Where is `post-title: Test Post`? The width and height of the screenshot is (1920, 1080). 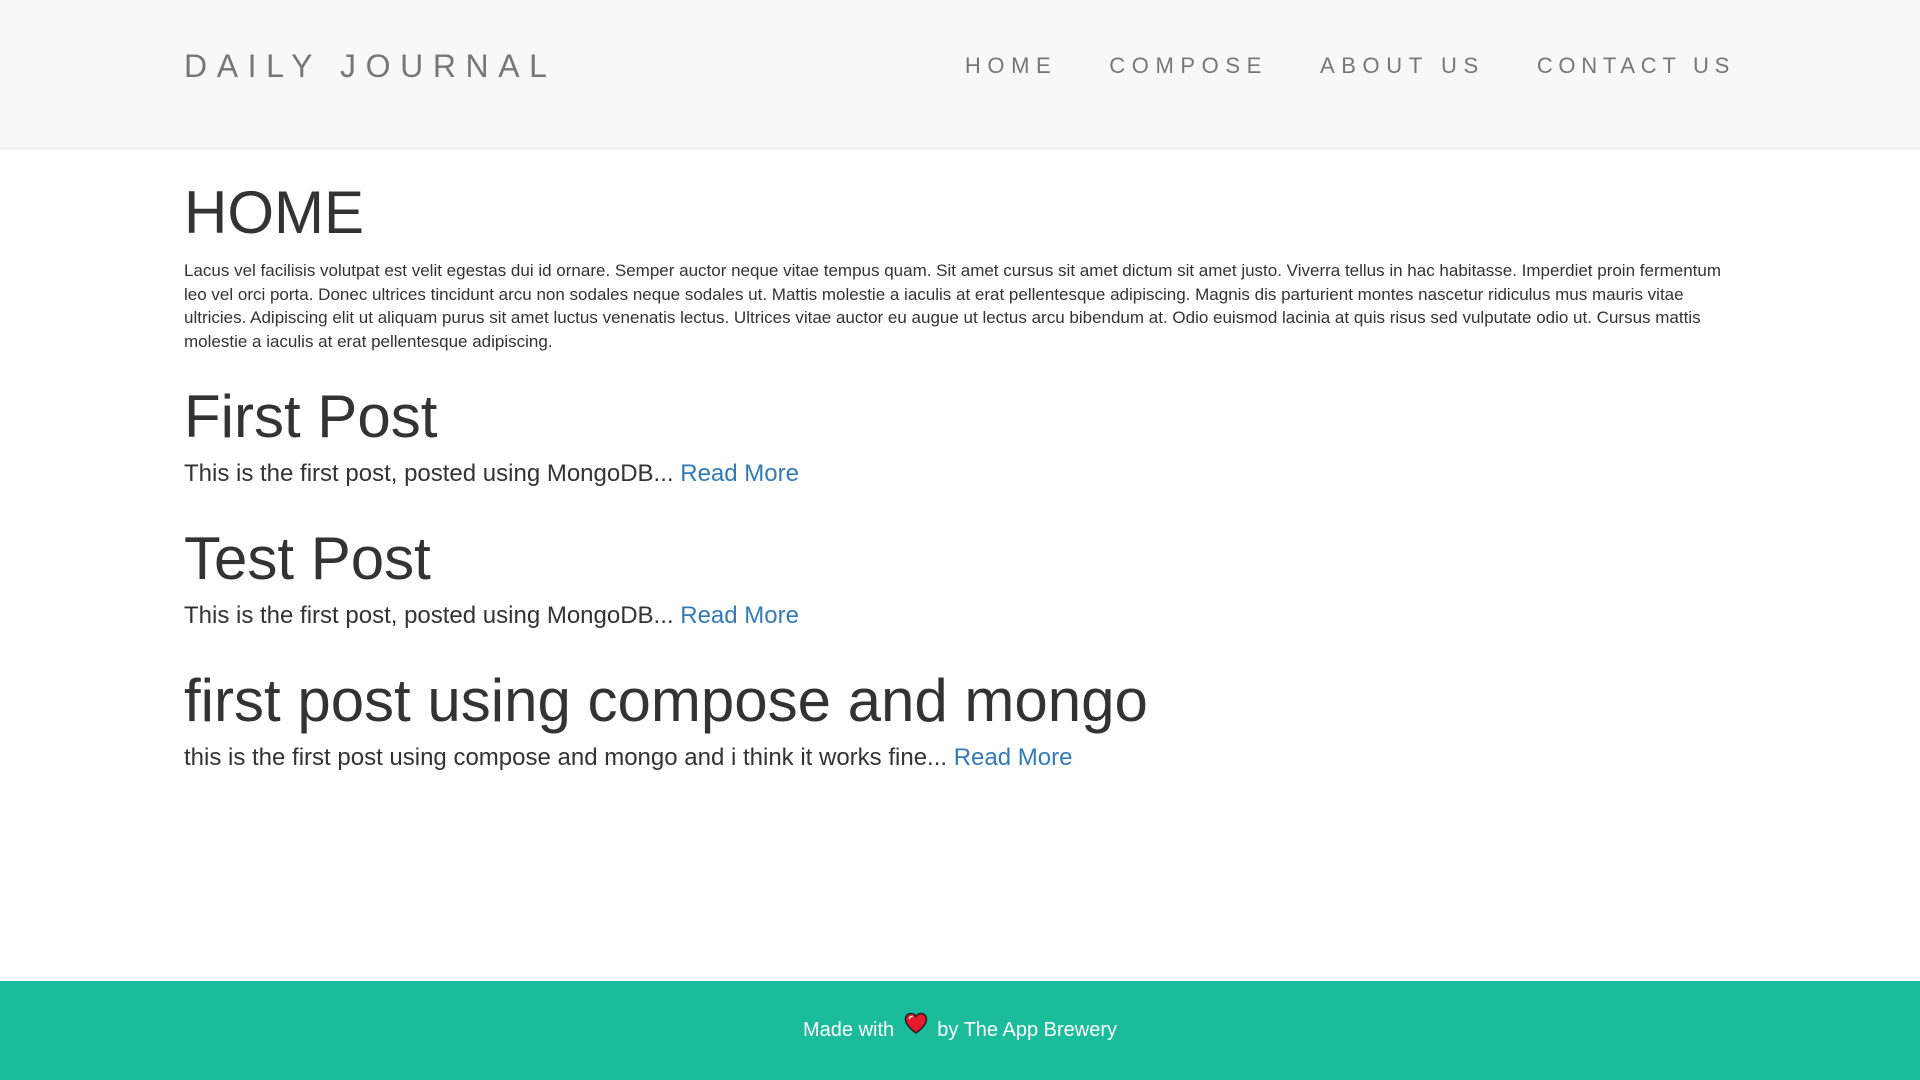 post-title: Test Post is located at coordinates (307, 558).